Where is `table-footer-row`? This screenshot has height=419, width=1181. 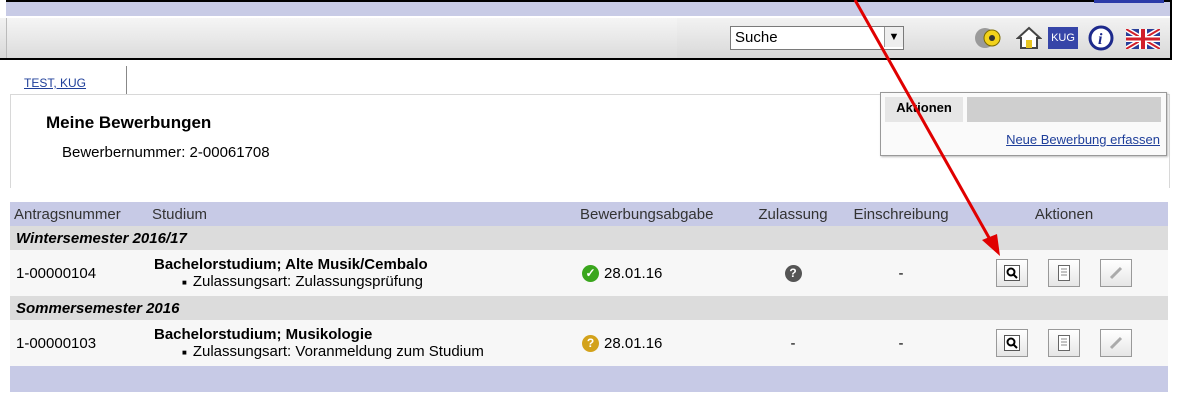
table-footer-row is located at coordinates (589, 379).